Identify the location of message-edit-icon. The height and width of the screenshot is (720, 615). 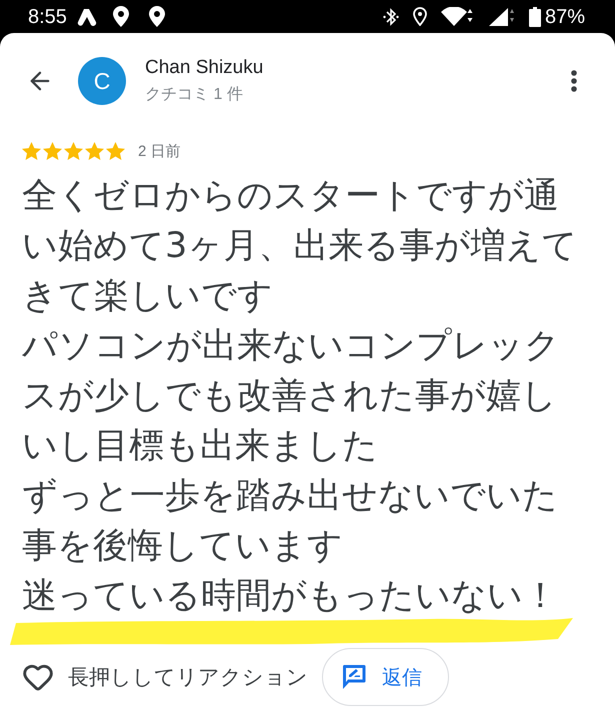
(354, 677).